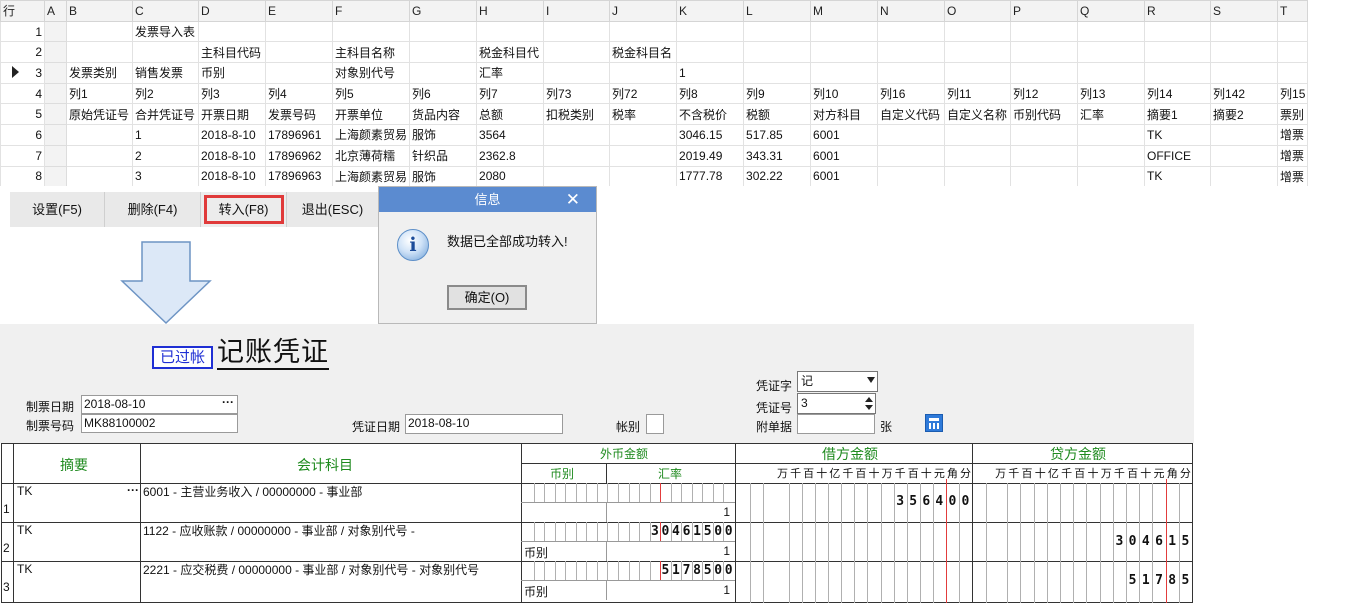  What do you see at coordinates (510, 93) in the screenshot?
I see `sheet-cell: 列7` at bounding box center [510, 93].